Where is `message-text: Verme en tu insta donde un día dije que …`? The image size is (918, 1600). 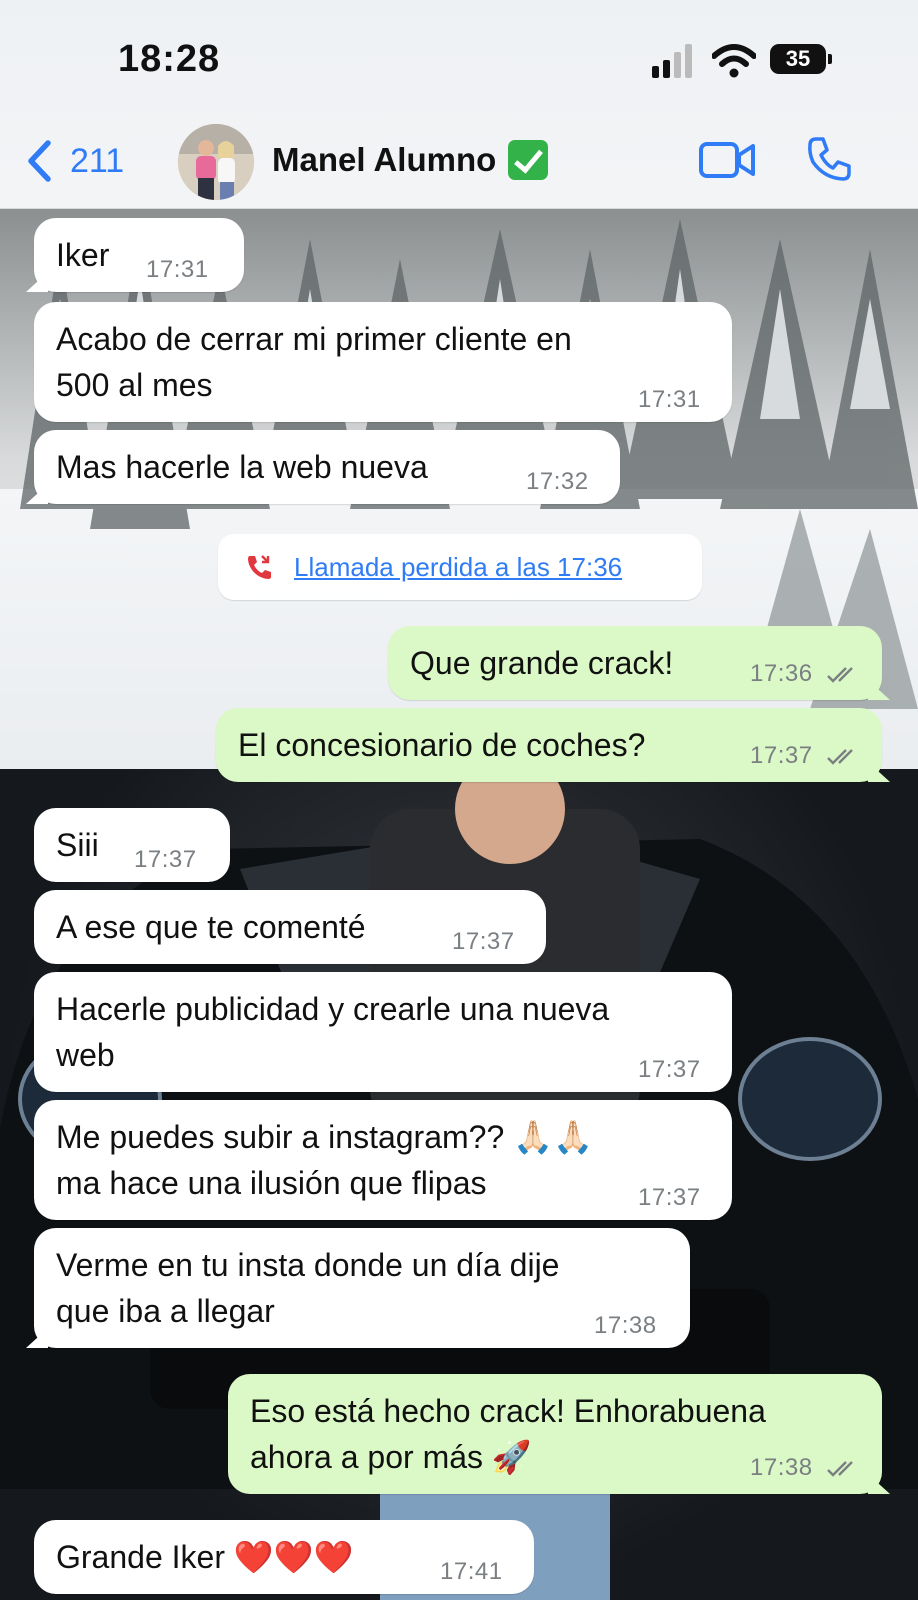 message-text: Verme en tu insta donde un día dije que … is located at coordinates (308, 1288).